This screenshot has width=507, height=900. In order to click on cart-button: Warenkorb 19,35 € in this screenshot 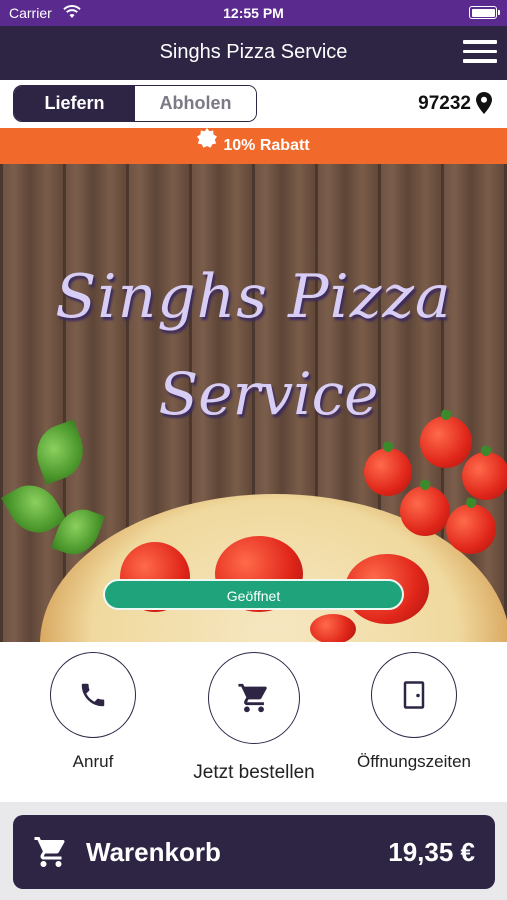, I will do `click(254, 852)`.